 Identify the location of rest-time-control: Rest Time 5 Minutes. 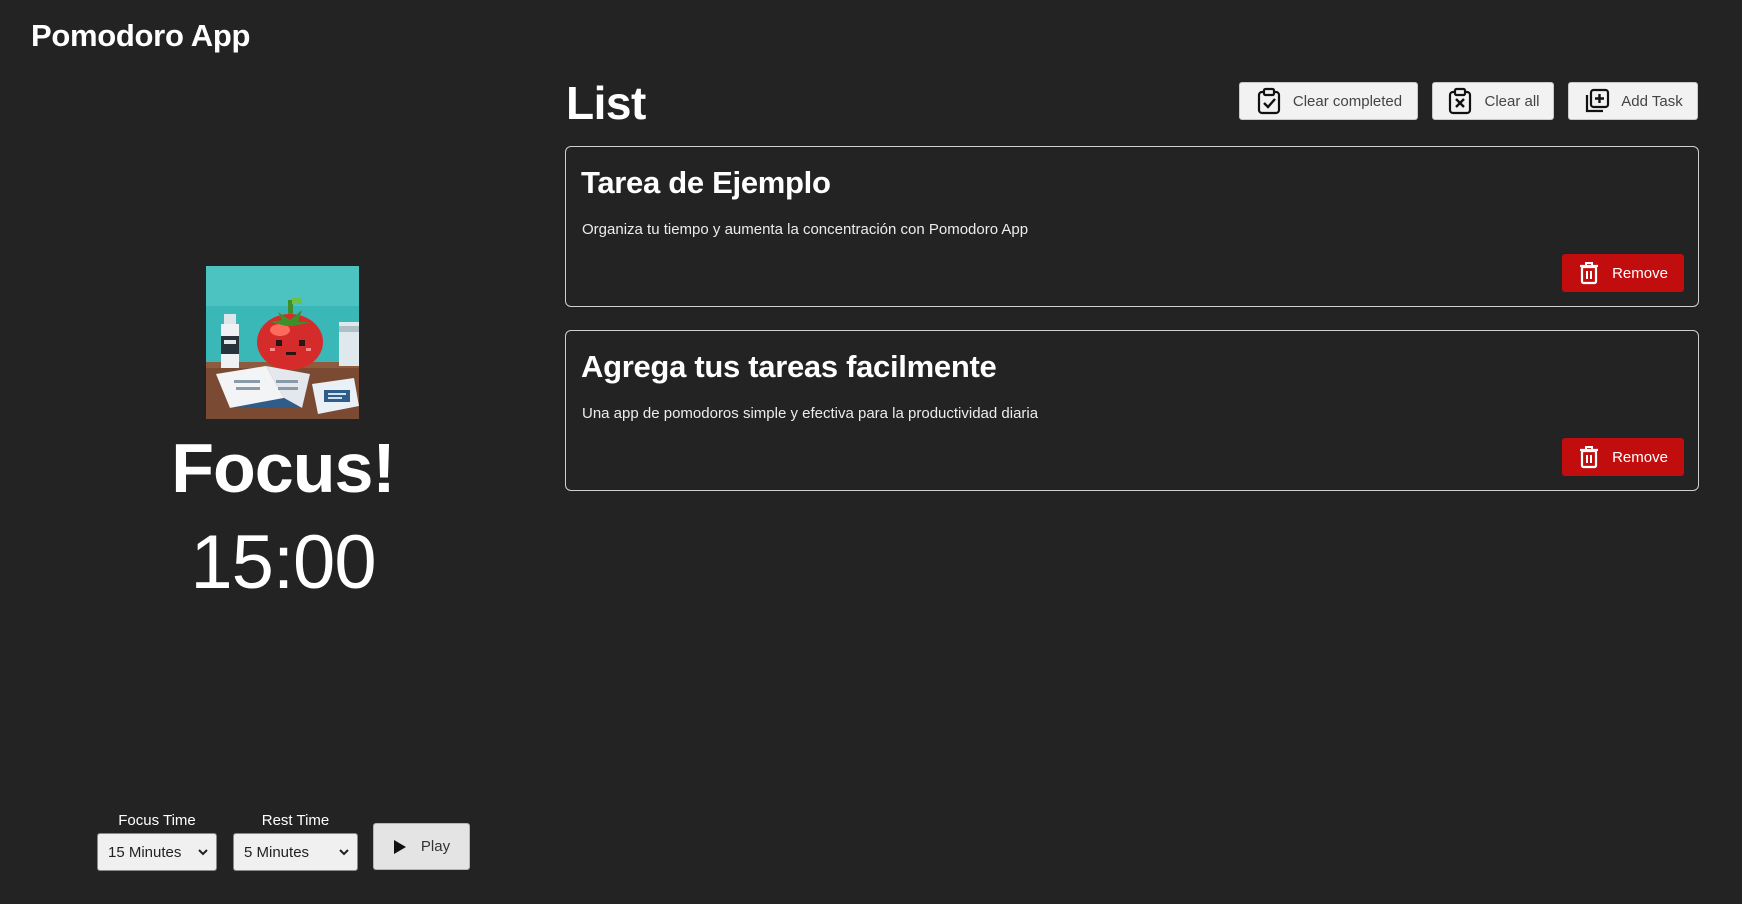
(295, 841).